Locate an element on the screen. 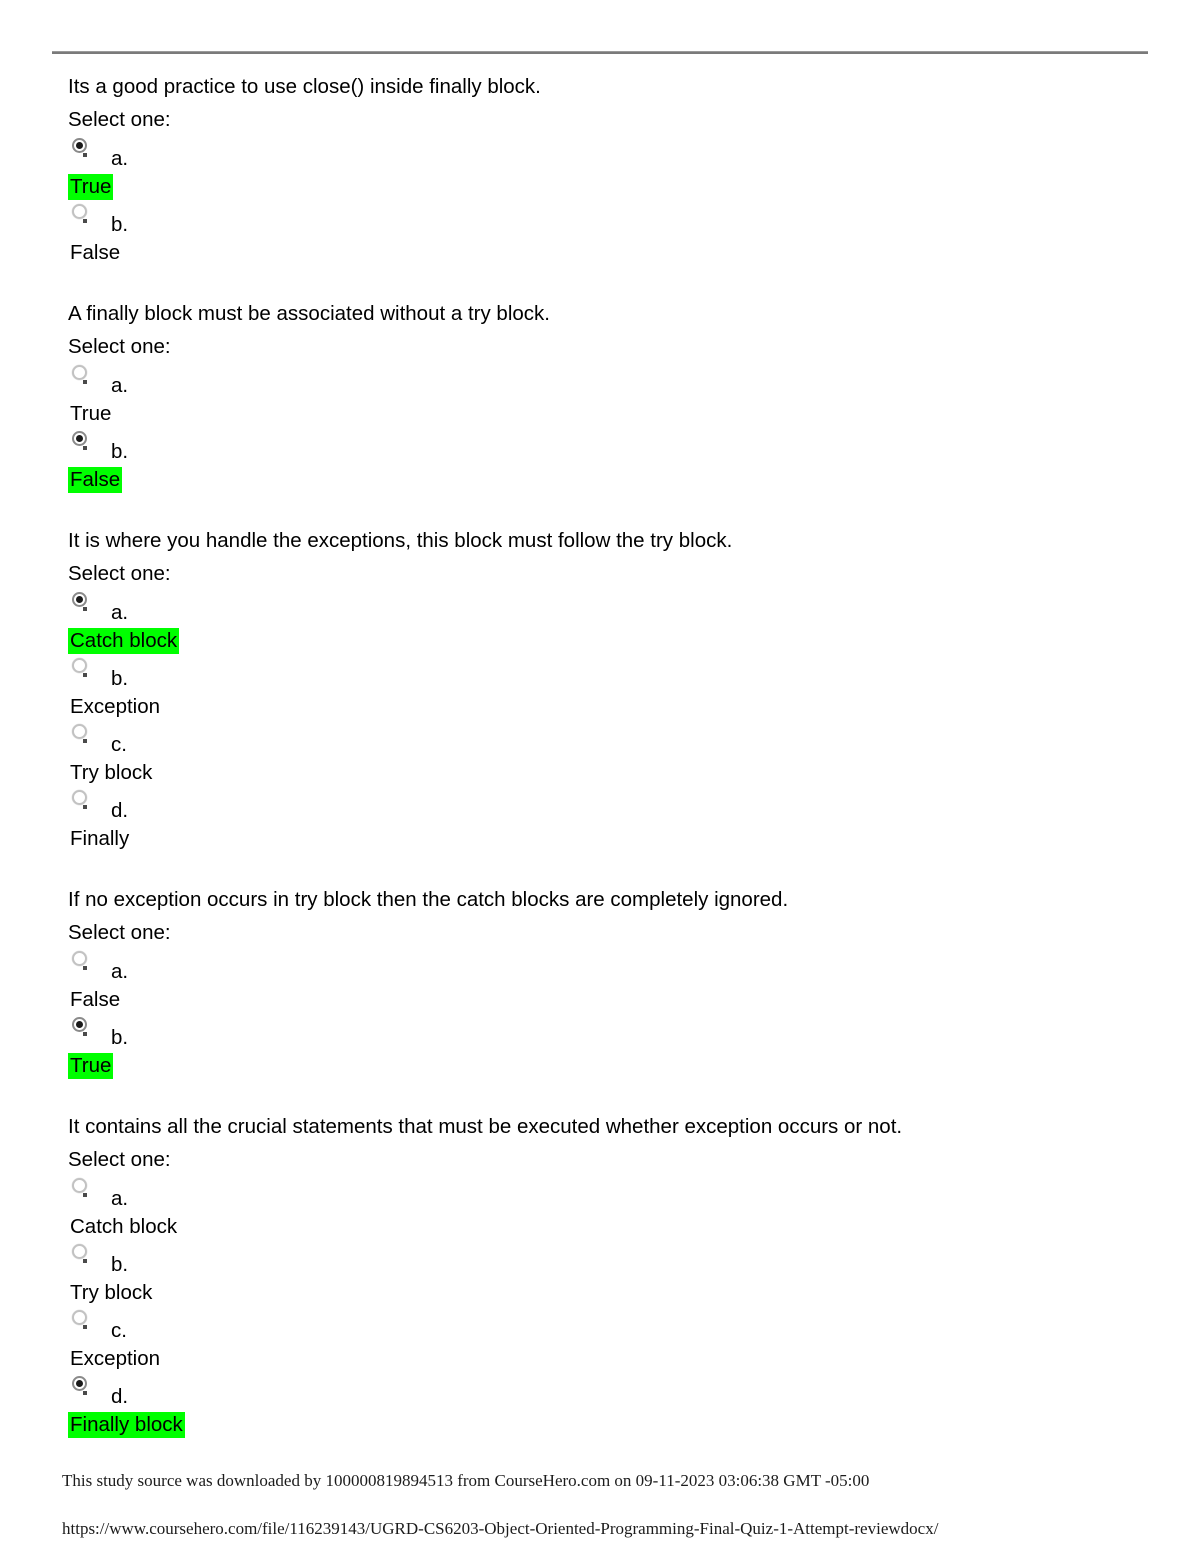 Image resolution: width=1200 pixels, height=1553 pixels. option-answer-text: Finally is located at coordinates (598, 838).